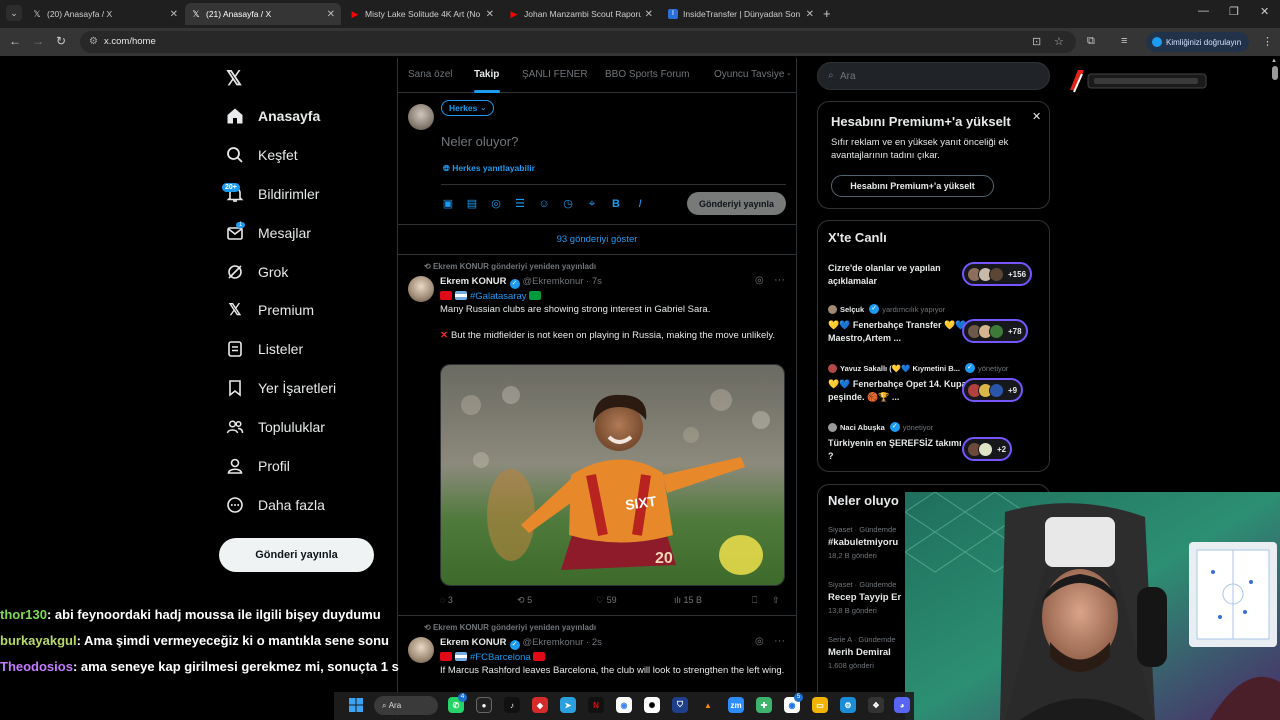 This screenshot has width=1280, height=720. Describe the element at coordinates (612, 475) in the screenshot. I see `tweet-photo: SIXT 20` at that location.